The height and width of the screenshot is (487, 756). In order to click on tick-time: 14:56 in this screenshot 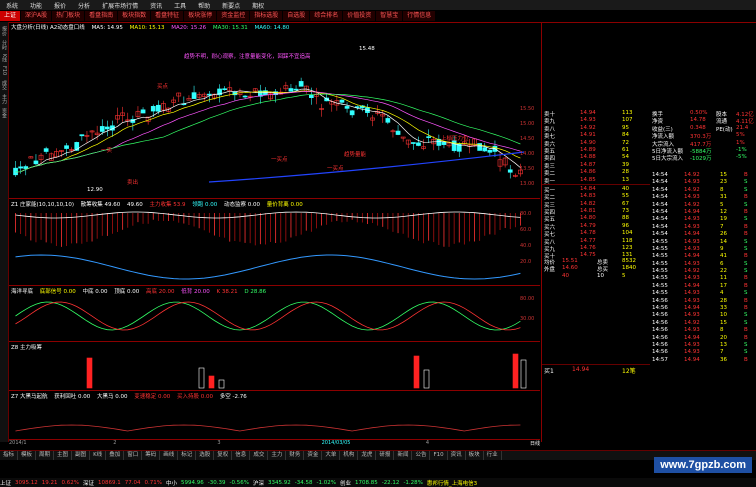, I will do `click(660, 322)`.